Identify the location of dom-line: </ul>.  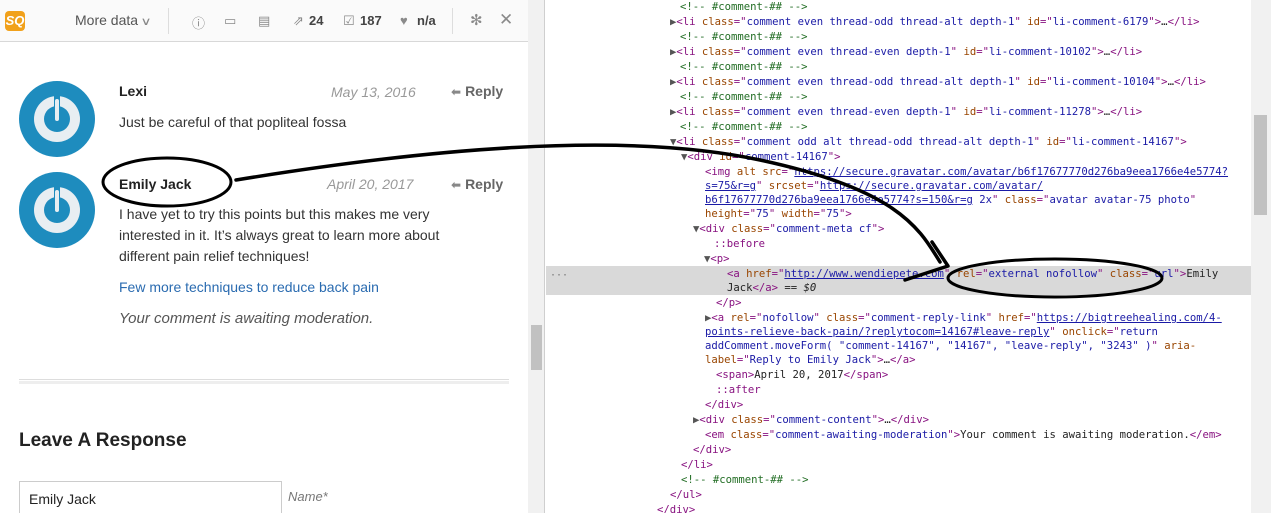
(686, 495).